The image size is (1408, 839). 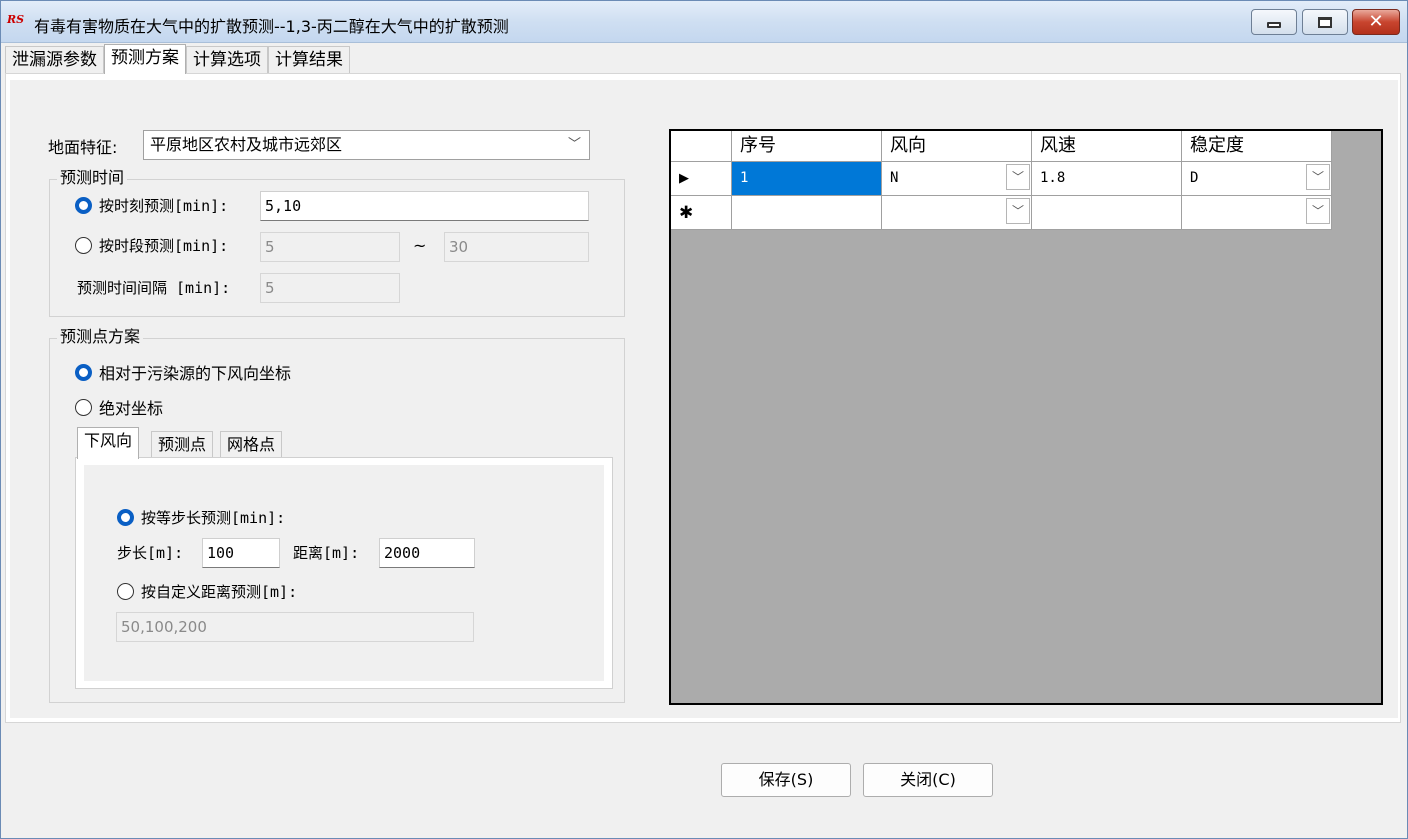 What do you see at coordinates (145, 59) in the screenshot?
I see `tab-forecast-plan: 预测方案` at bounding box center [145, 59].